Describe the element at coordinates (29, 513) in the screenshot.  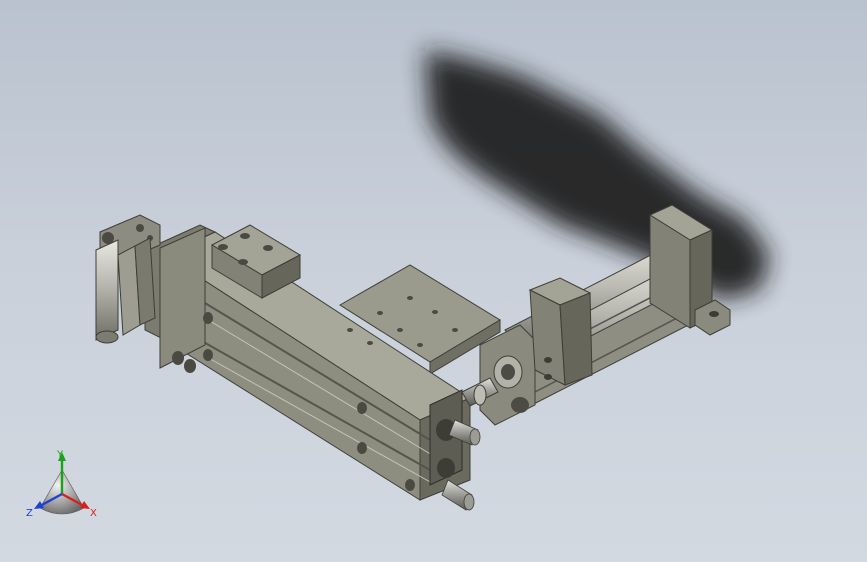
I see `triad-z-label: Z` at that location.